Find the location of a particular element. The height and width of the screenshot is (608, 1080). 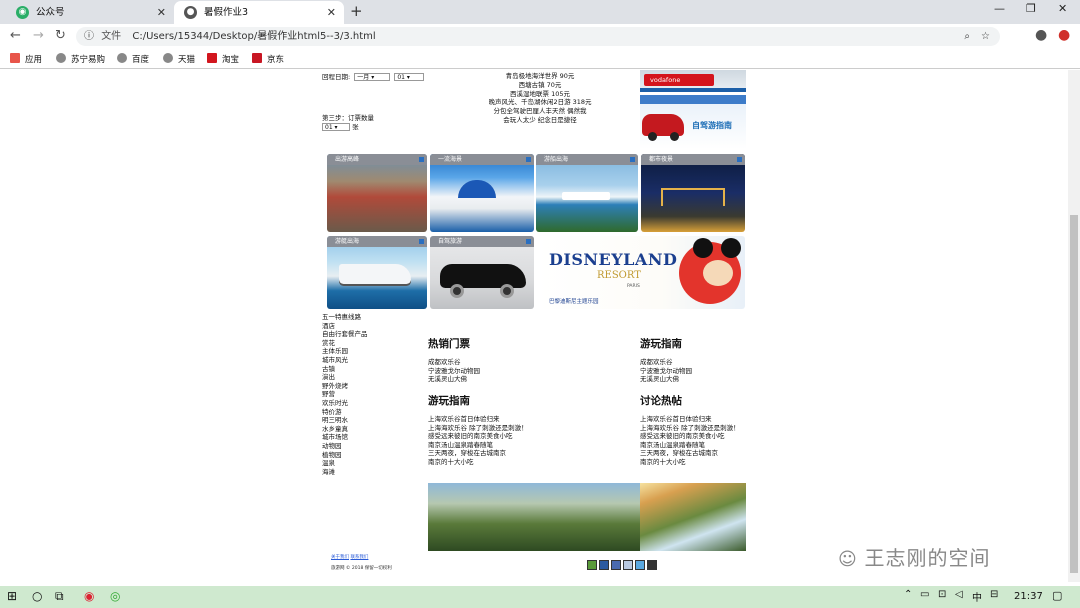

menu-item: 野营 is located at coordinates (345, 394).